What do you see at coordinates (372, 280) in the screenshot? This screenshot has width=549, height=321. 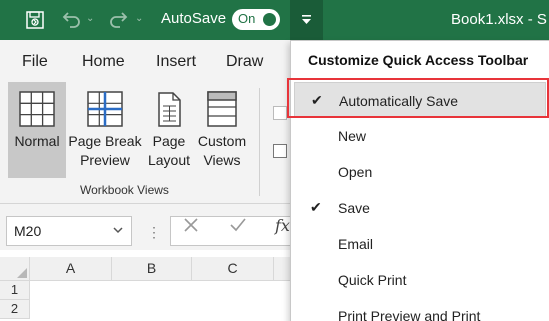 I see `menu-item-label: Quick Print` at bounding box center [372, 280].